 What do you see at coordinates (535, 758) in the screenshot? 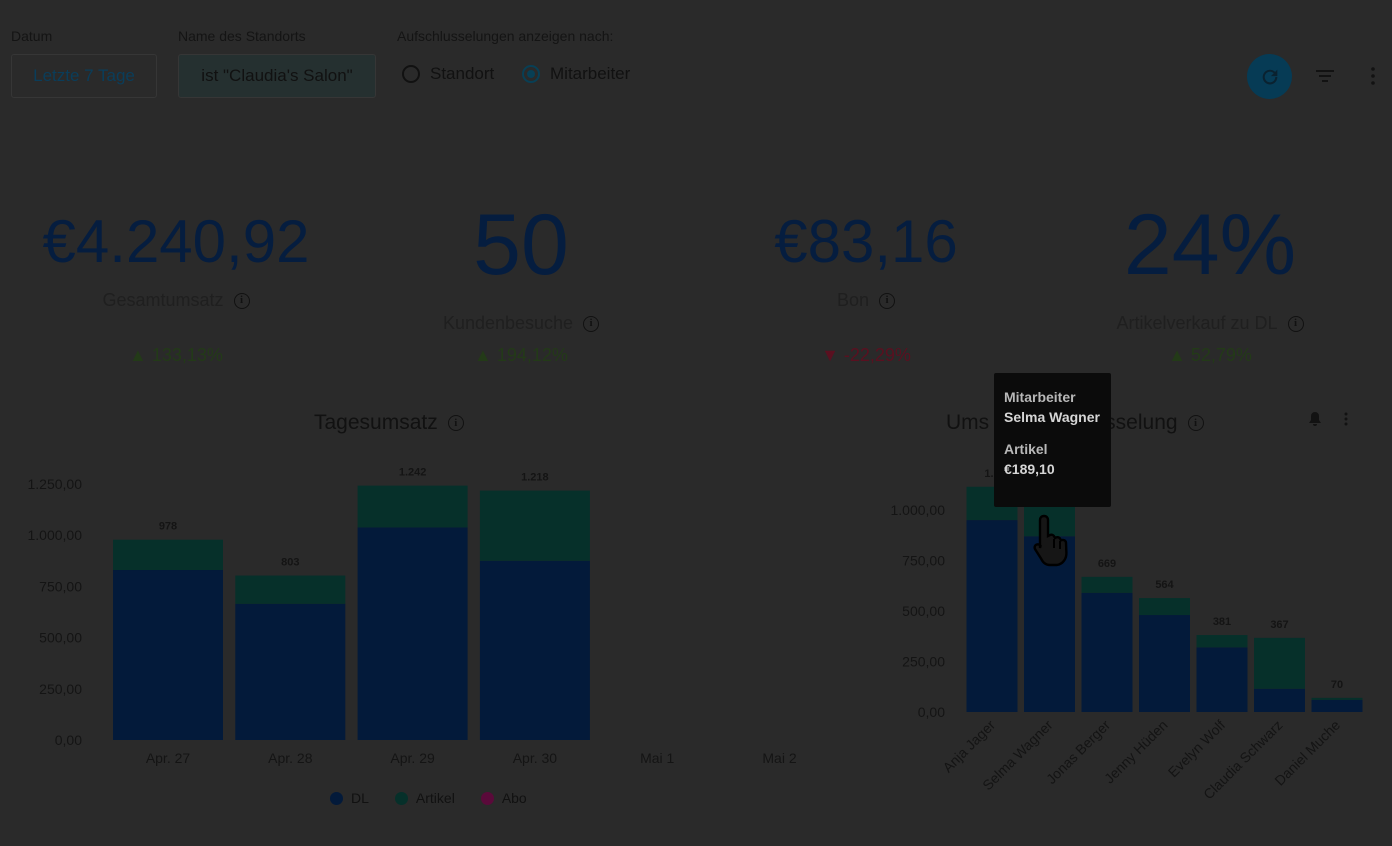
I see `x-tick-label: Apr. 30` at bounding box center [535, 758].